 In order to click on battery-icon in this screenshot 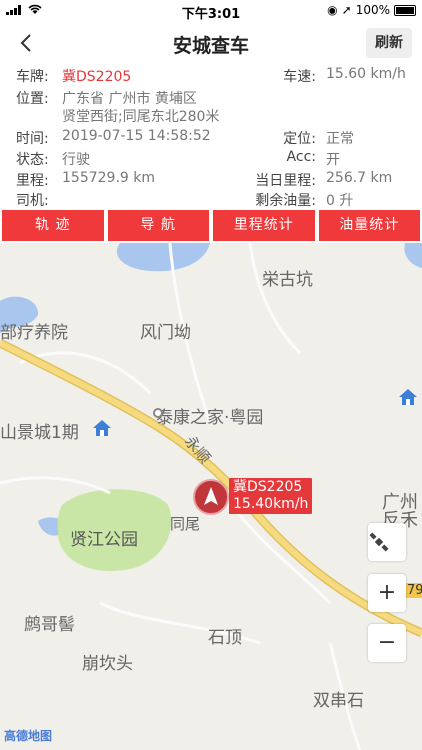, I will do `click(405, 10)`.